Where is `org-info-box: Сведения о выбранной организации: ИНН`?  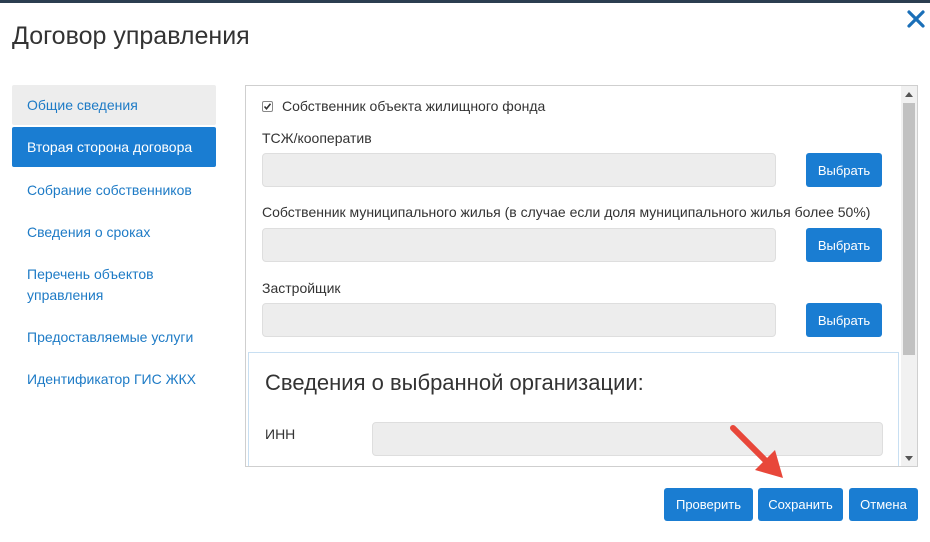 org-info-box: Сведения о выбранной организации: ИНН is located at coordinates (573, 409).